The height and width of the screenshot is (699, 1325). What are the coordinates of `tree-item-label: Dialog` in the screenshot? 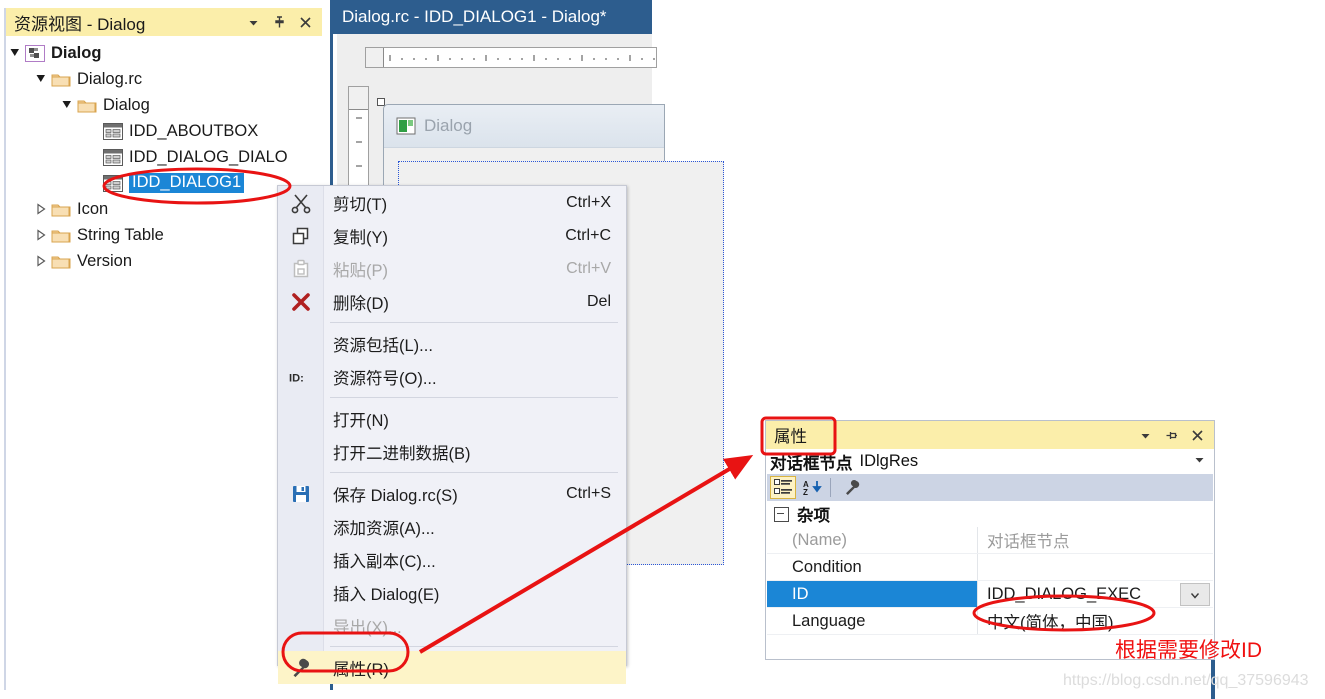 It's located at (126, 104).